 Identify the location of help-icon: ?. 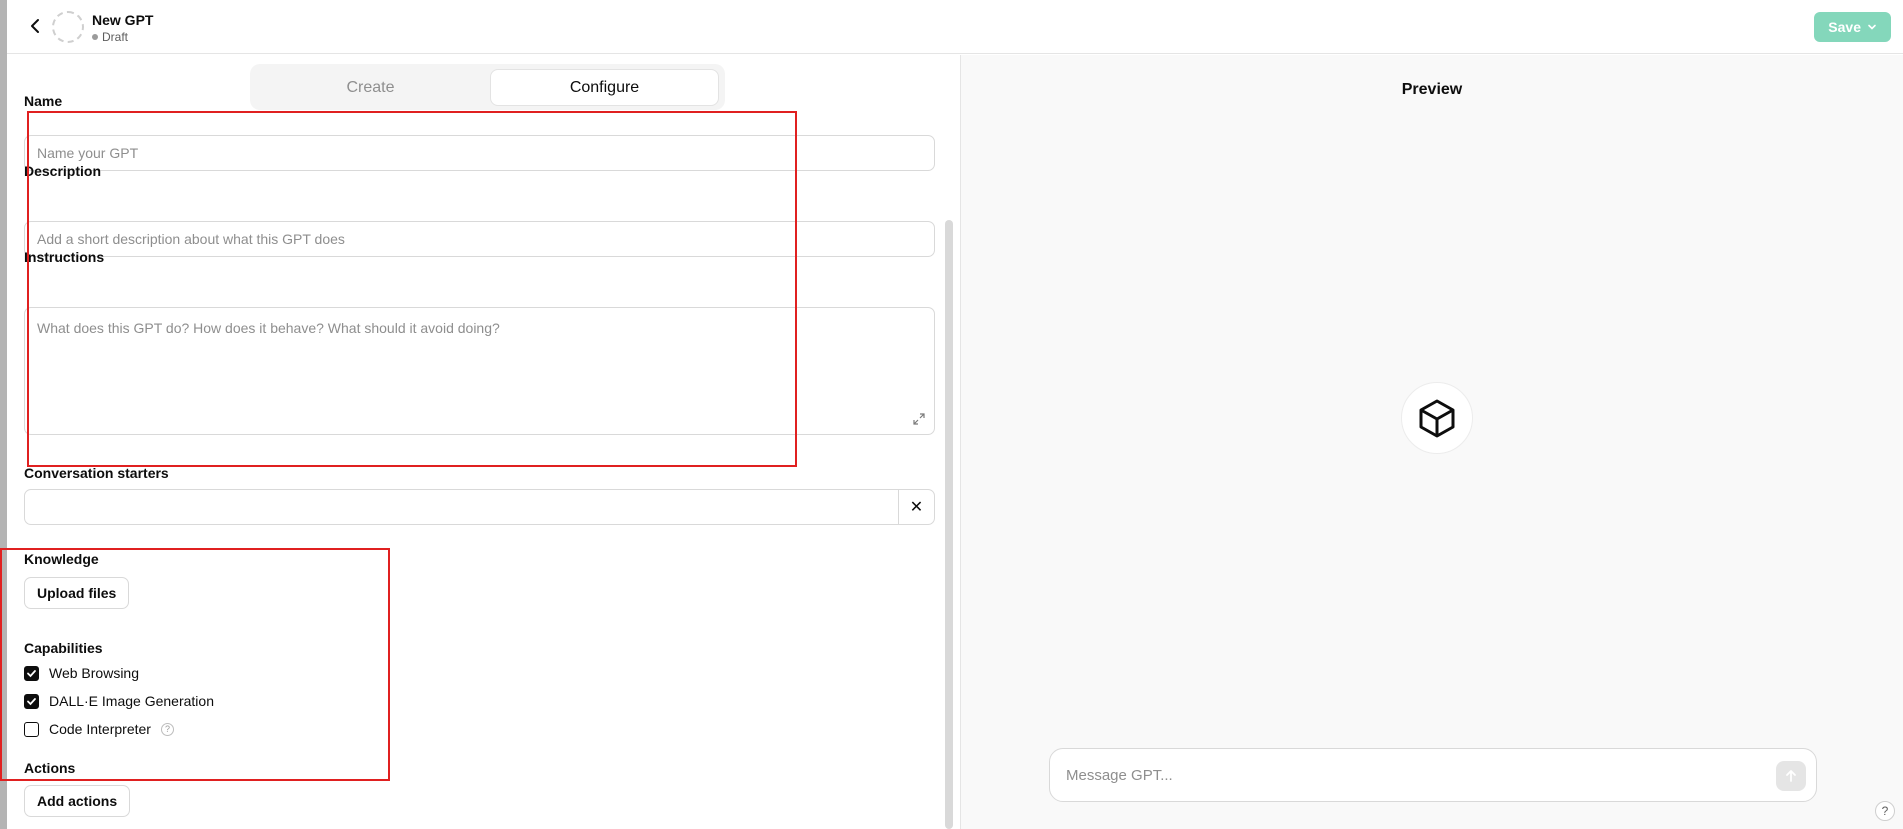
(167, 729).